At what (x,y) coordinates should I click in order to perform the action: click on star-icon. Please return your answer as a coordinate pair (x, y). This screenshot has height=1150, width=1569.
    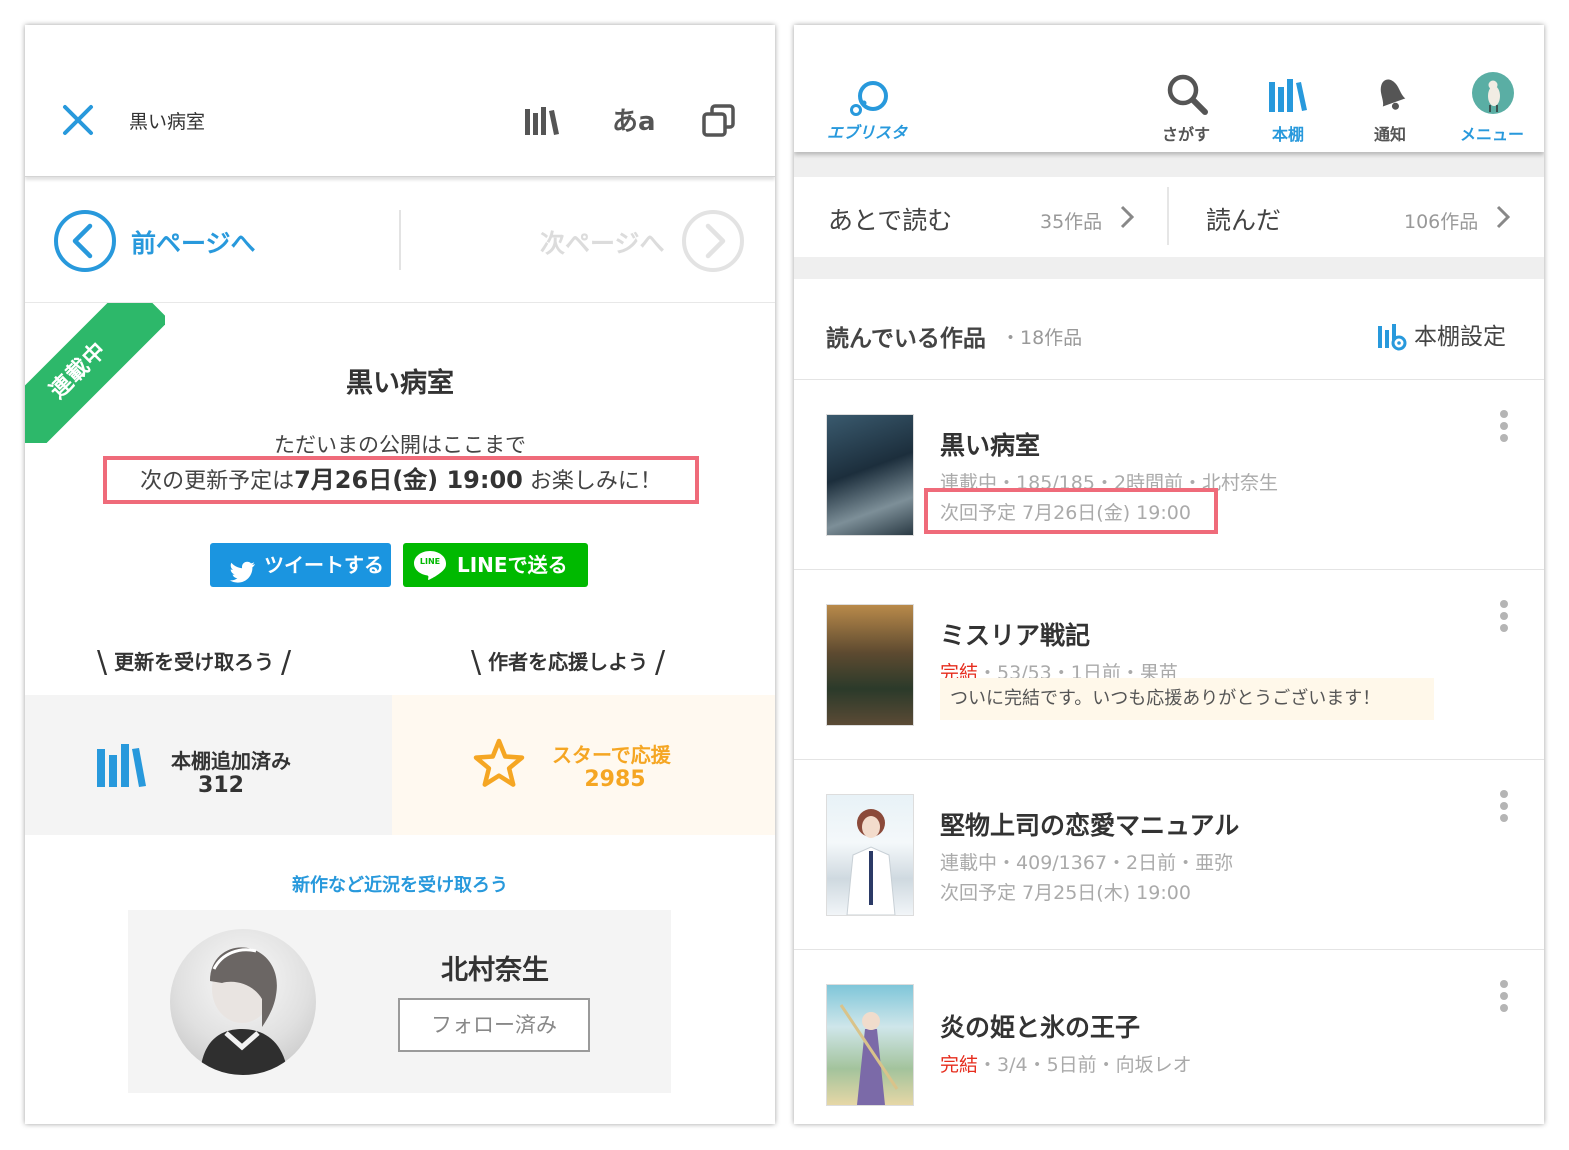
    Looking at the image, I should click on (499, 763).